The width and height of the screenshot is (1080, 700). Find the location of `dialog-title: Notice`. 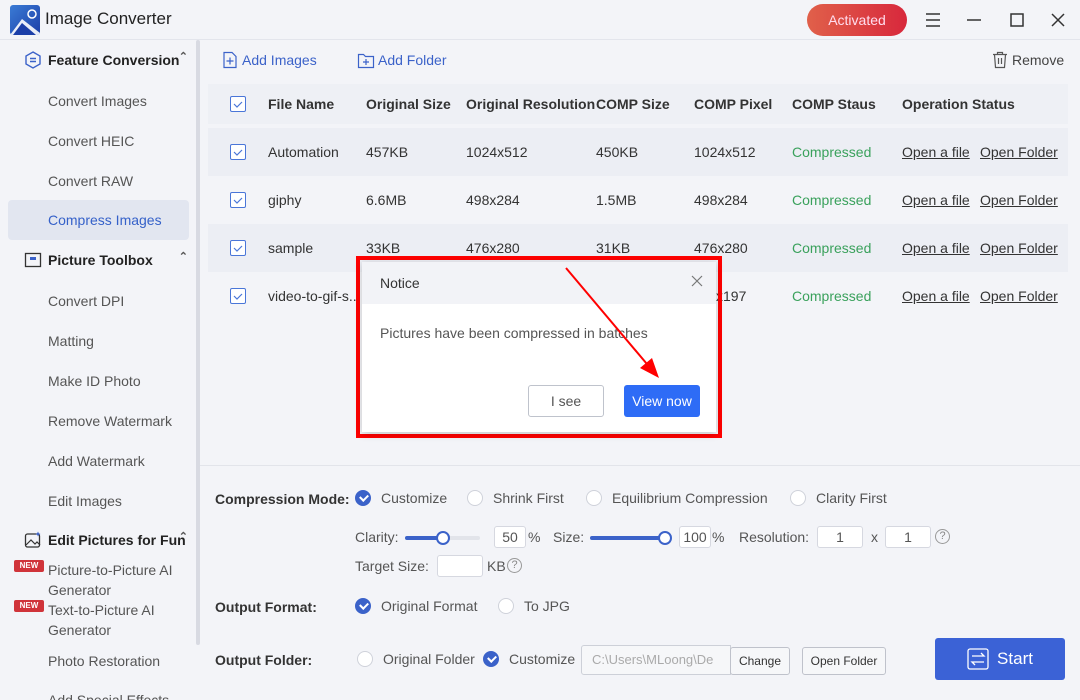

dialog-title: Notice is located at coordinates (400, 283).